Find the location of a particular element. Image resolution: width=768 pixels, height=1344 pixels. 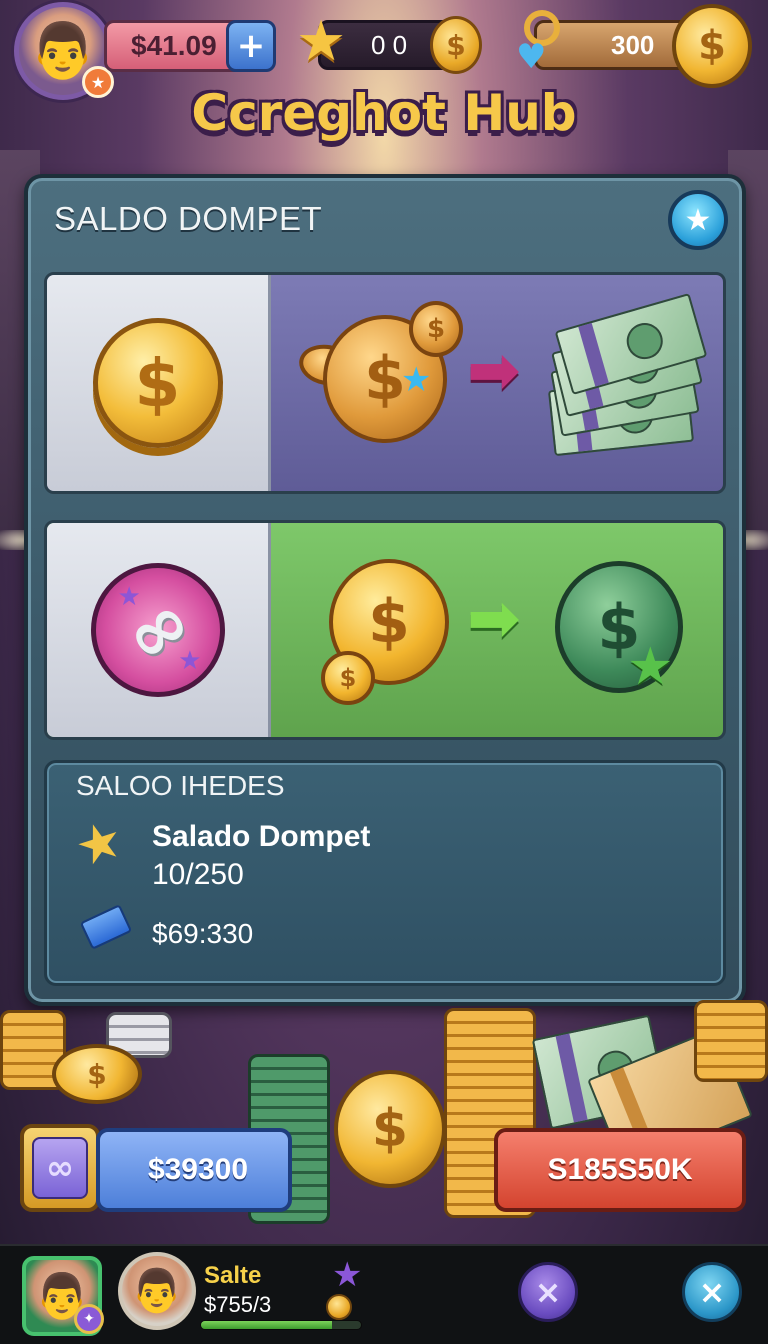

coin-value: 300 is located at coordinates (633, 44).